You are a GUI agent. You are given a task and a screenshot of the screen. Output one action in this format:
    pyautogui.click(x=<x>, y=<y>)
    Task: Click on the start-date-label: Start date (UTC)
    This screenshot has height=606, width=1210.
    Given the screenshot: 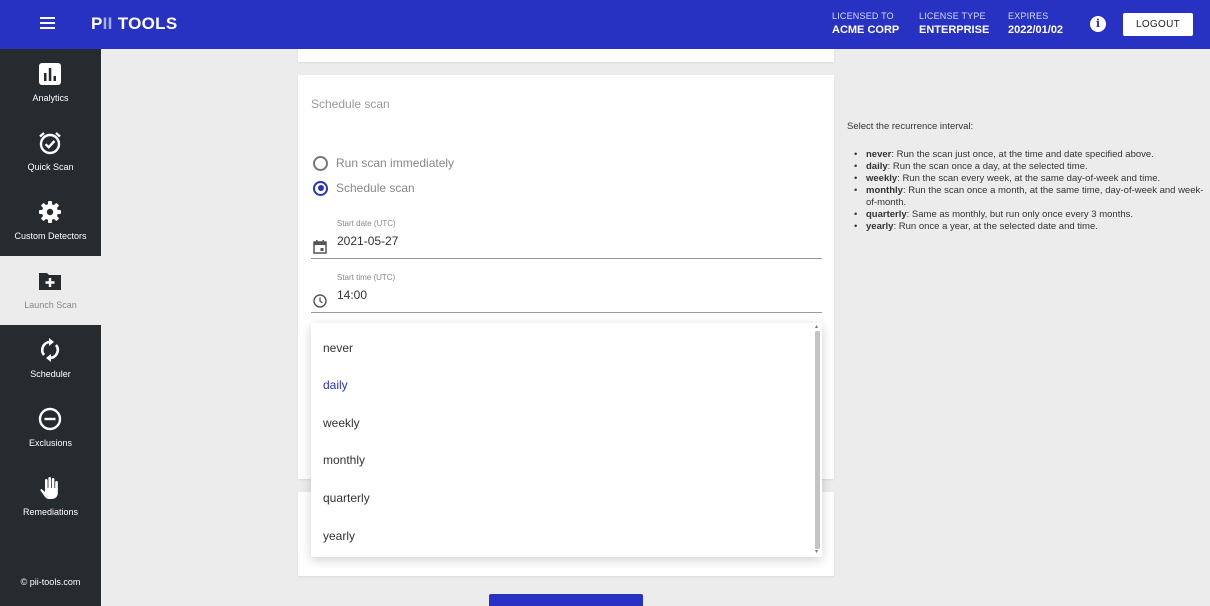 What is the action you would take?
    pyautogui.click(x=366, y=223)
    